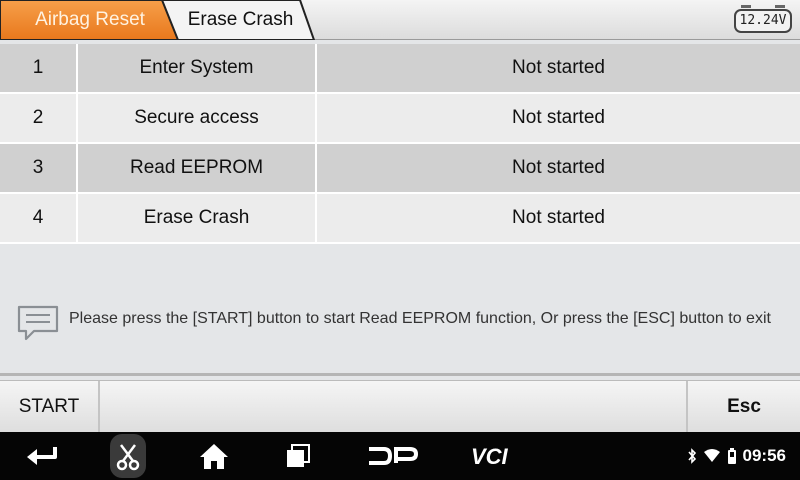  Describe the element at coordinates (763, 19) in the screenshot. I see `vehicle-voltage-indicator: 12.24V` at that location.